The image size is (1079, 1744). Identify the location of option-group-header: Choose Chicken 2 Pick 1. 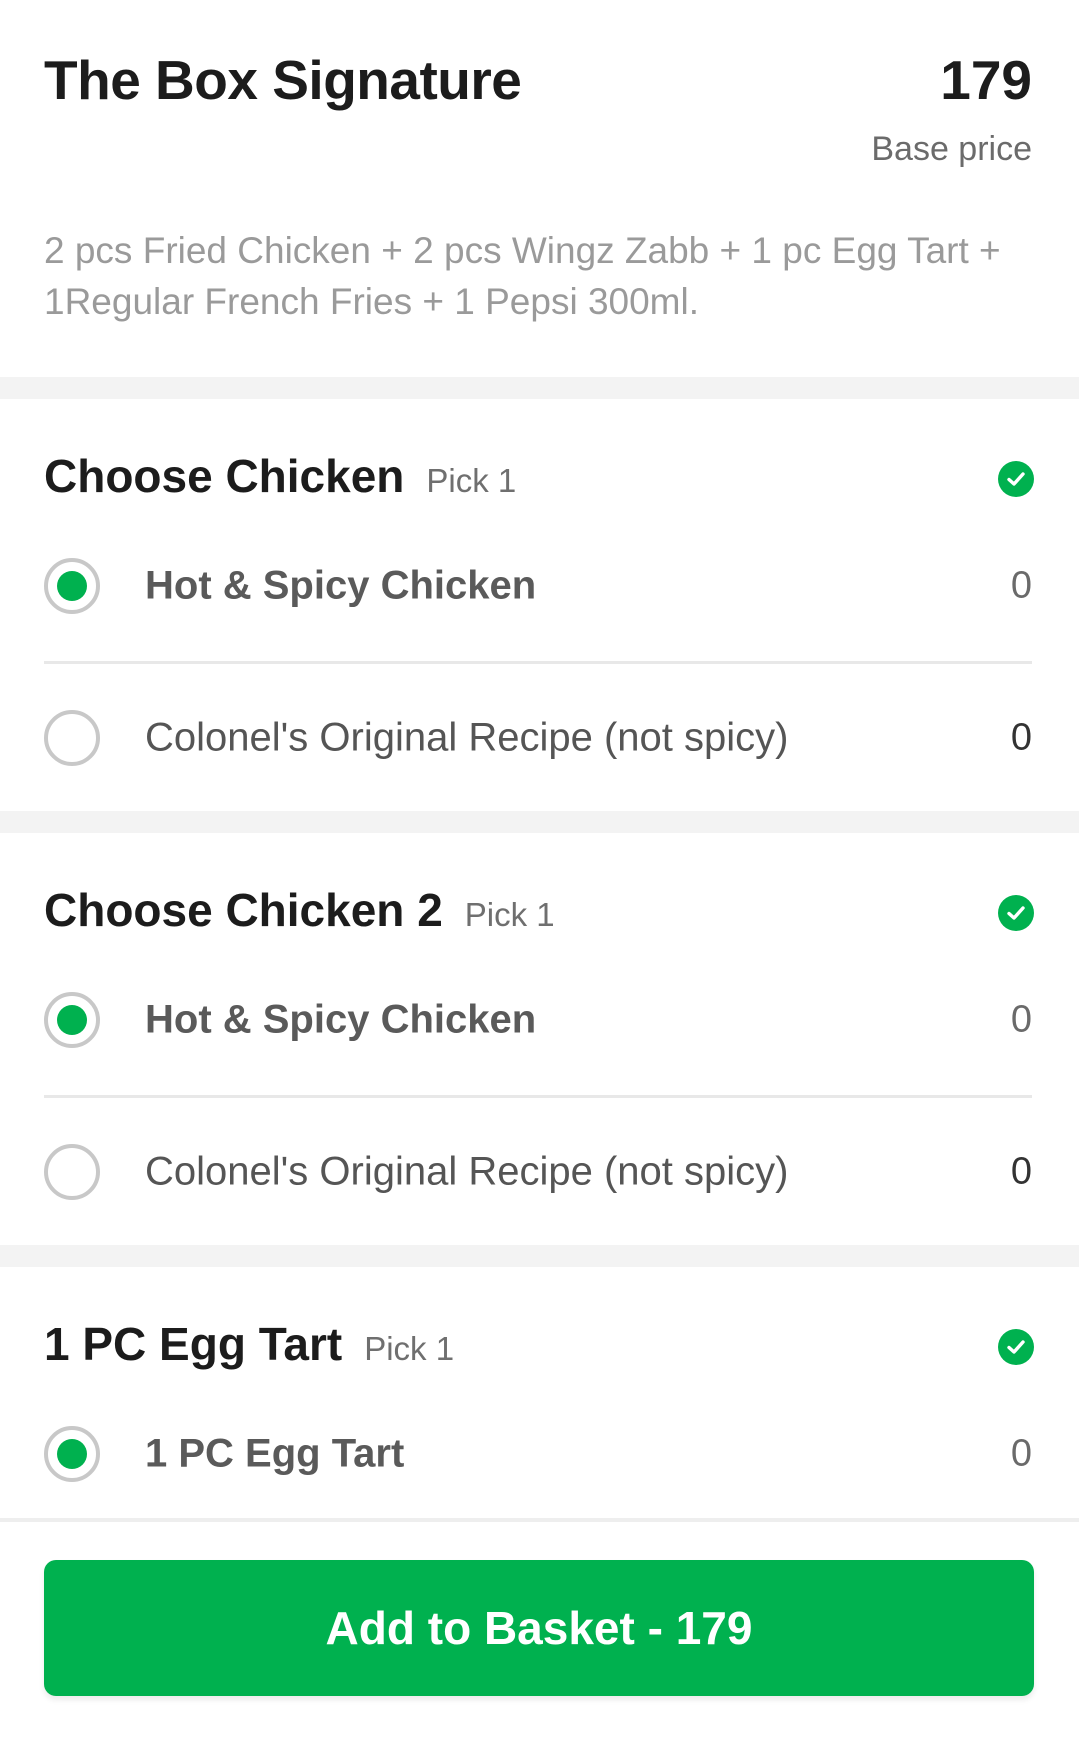
(299, 910).